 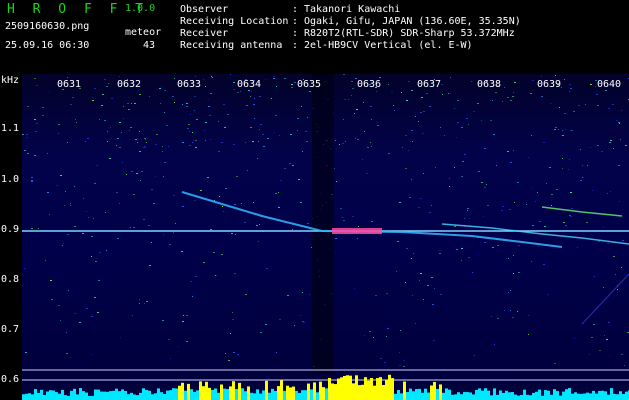 What do you see at coordinates (204, 9) in the screenshot?
I see `observer-key: Observer` at bounding box center [204, 9].